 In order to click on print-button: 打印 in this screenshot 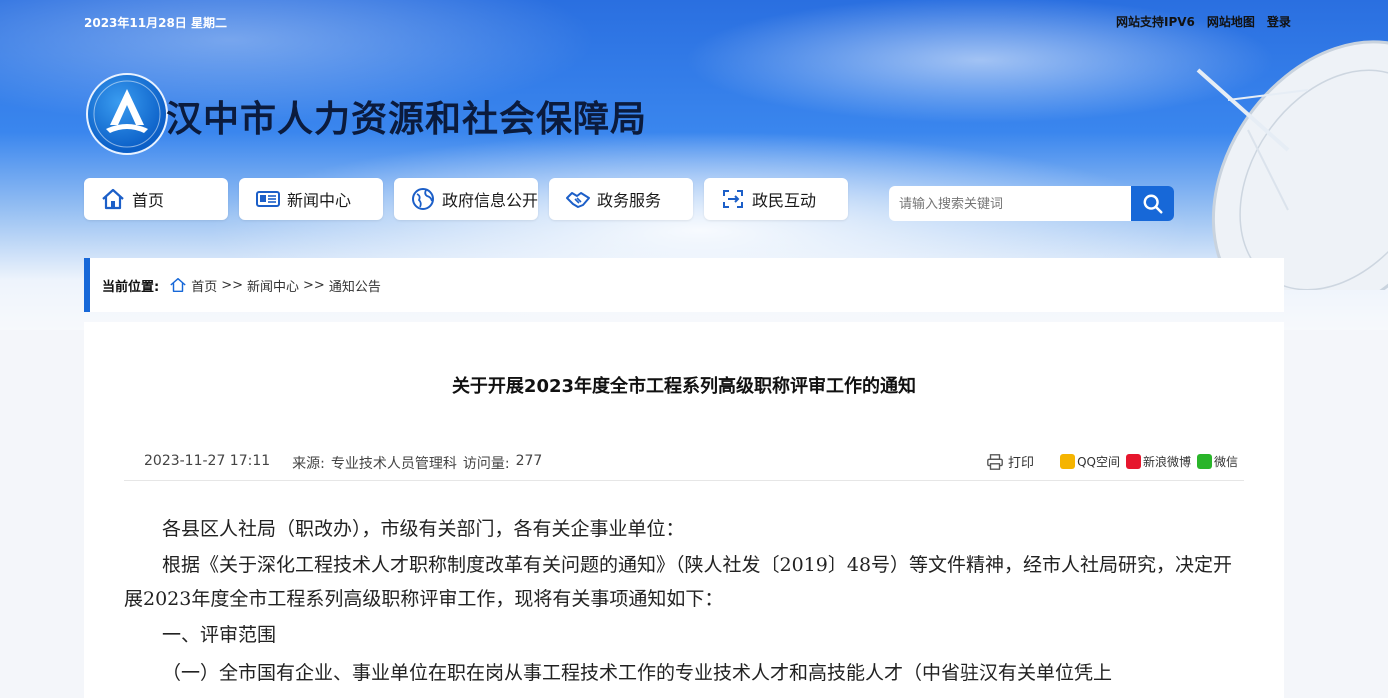, I will do `click(1010, 461)`.